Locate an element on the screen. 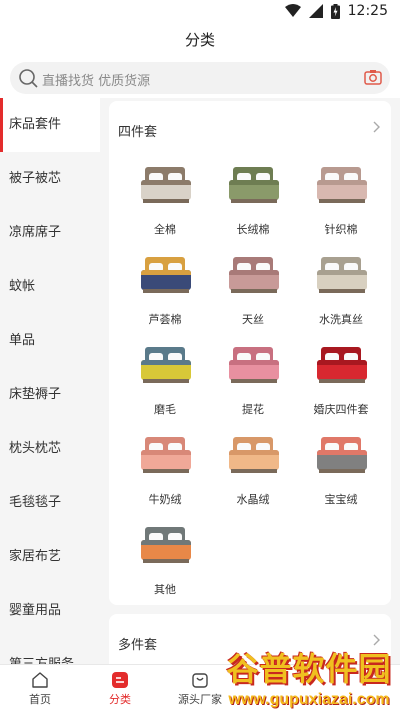 The width and height of the screenshot is (400, 712). search-bar: 直播找货 优质货源 is located at coordinates (200, 79).